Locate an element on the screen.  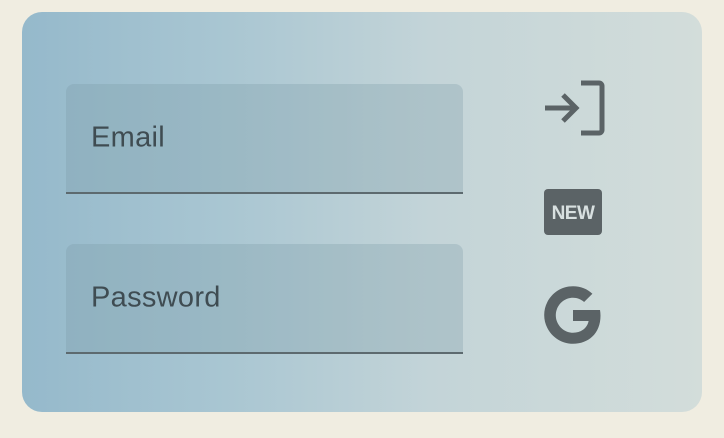
email-label: Email is located at coordinates (128, 137).